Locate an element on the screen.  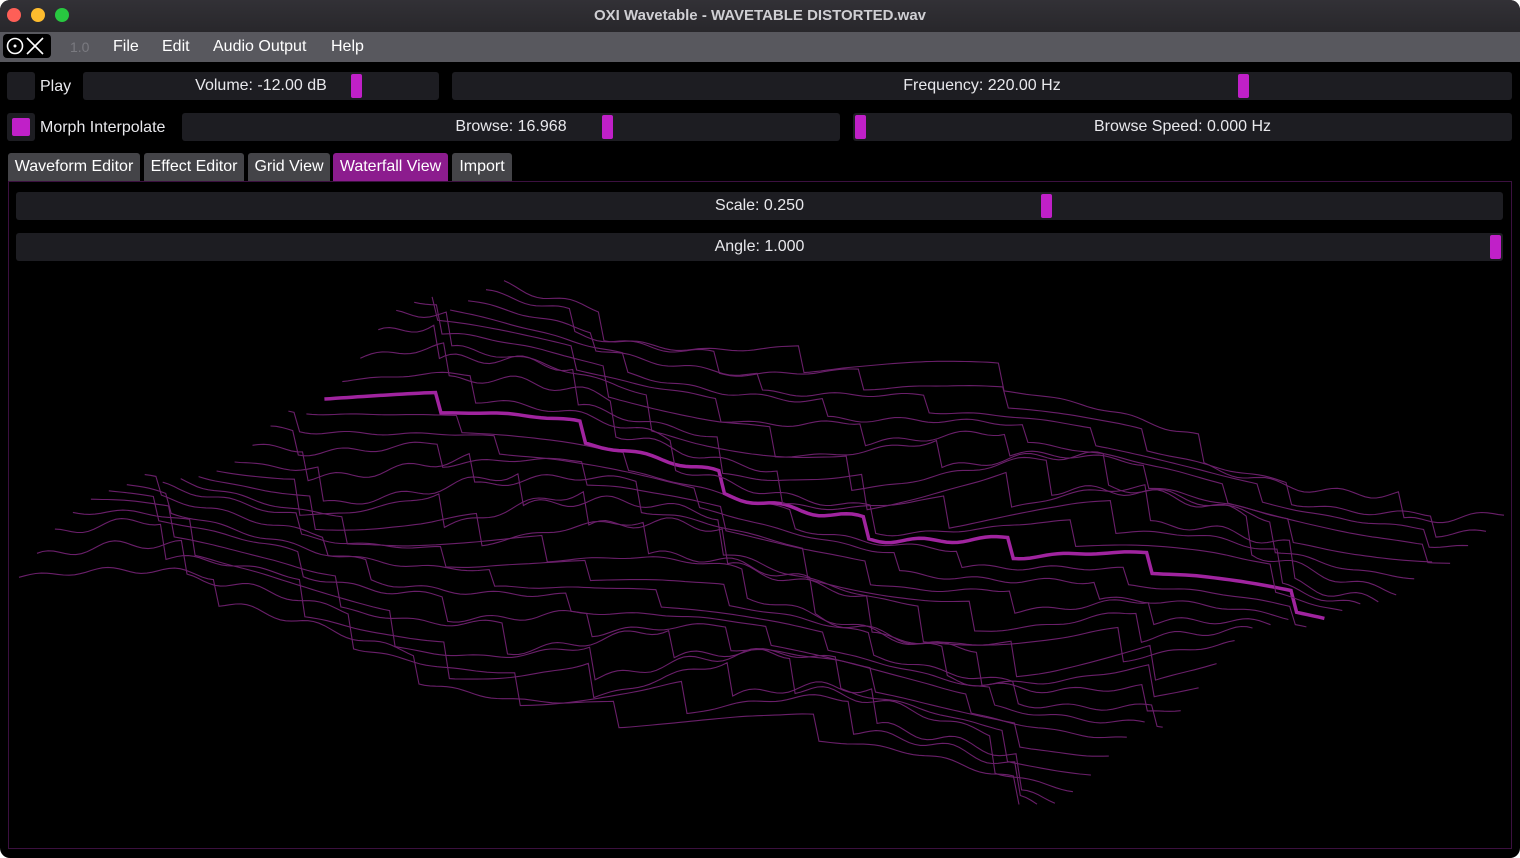
tab-import: Import is located at coordinates (482, 167).